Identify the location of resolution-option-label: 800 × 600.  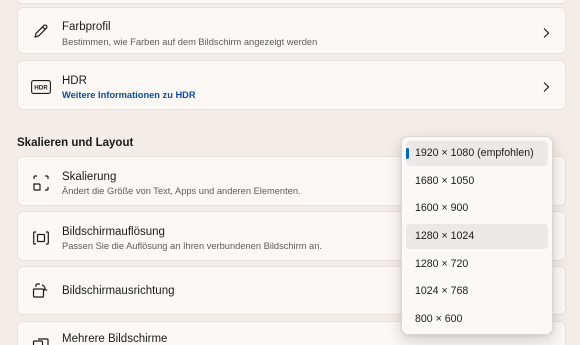
(439, 319).